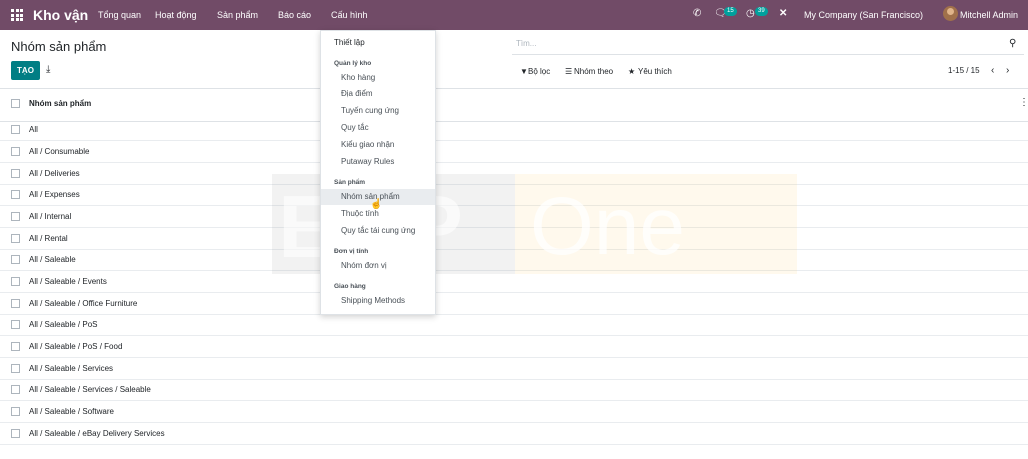  Describe the element at coordinates (631, 71) in the screenshot. I see `star-icon: ★` at that location.